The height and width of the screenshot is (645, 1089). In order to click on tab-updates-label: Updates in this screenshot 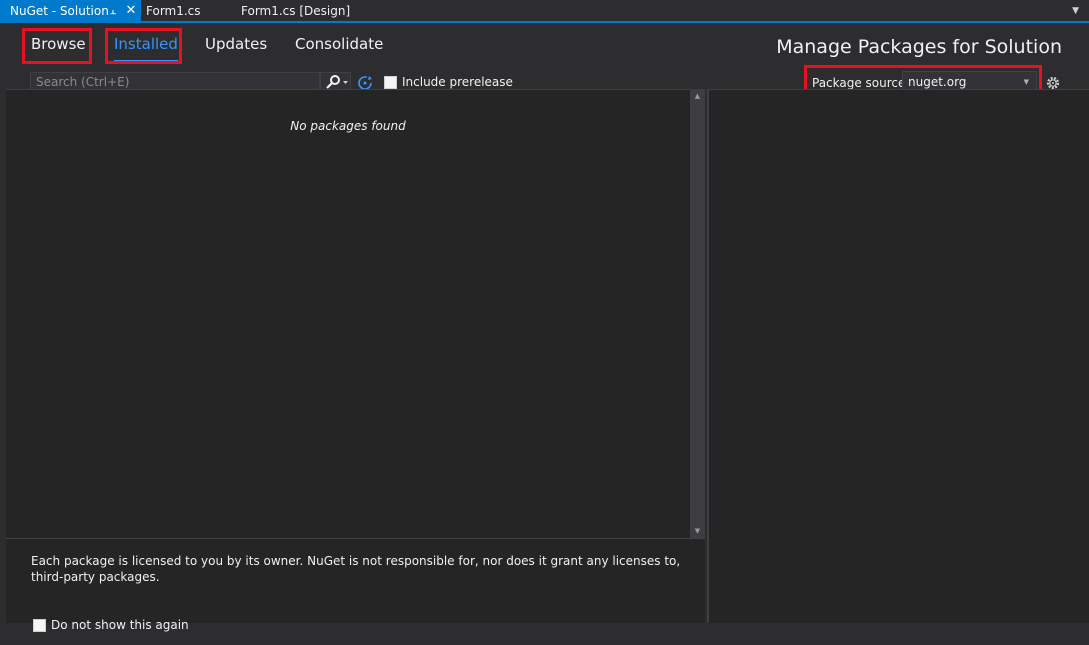, I will do `click(236, 44)`.